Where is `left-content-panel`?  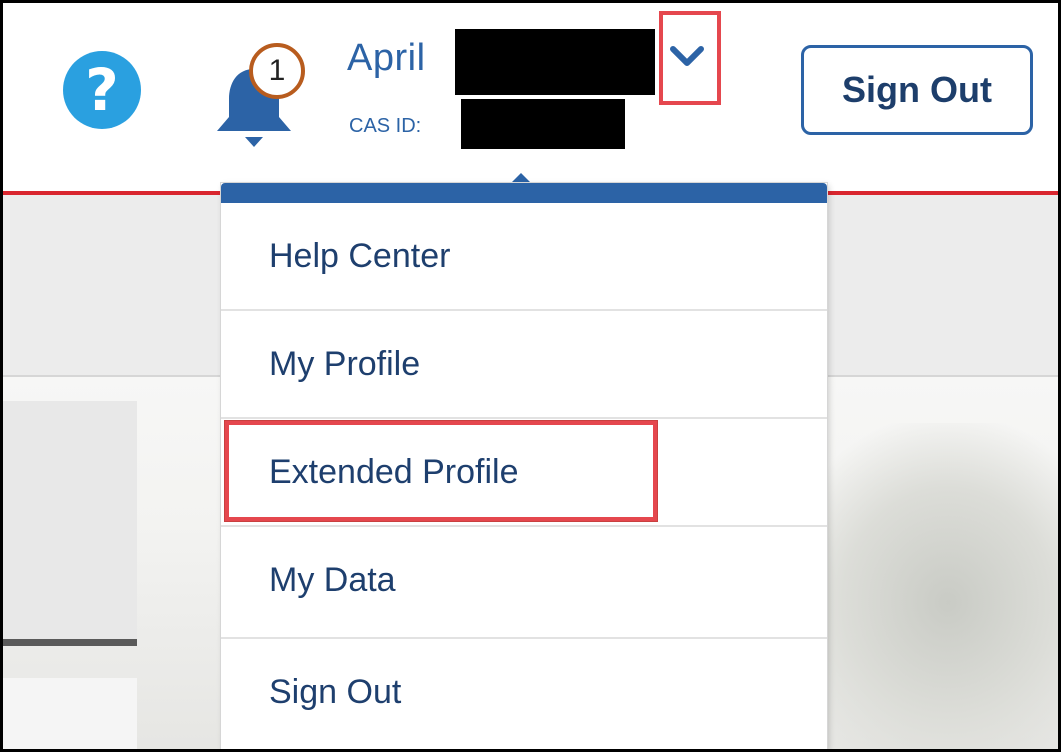 left-content-panel is located at coordinates (70, 520).